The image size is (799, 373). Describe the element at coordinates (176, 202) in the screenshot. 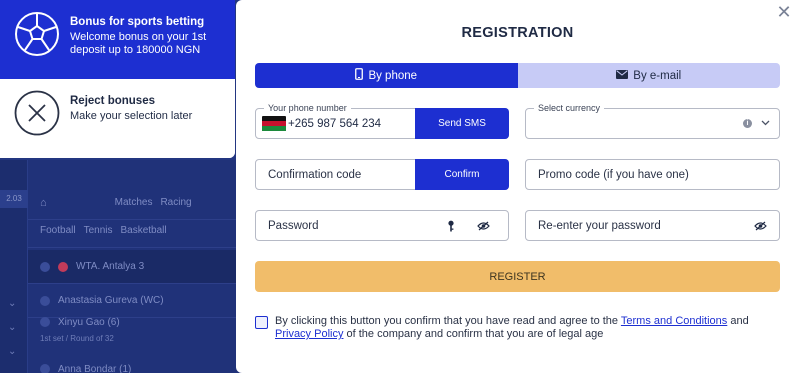

I see `background-nav-tab: Racing` at that location.